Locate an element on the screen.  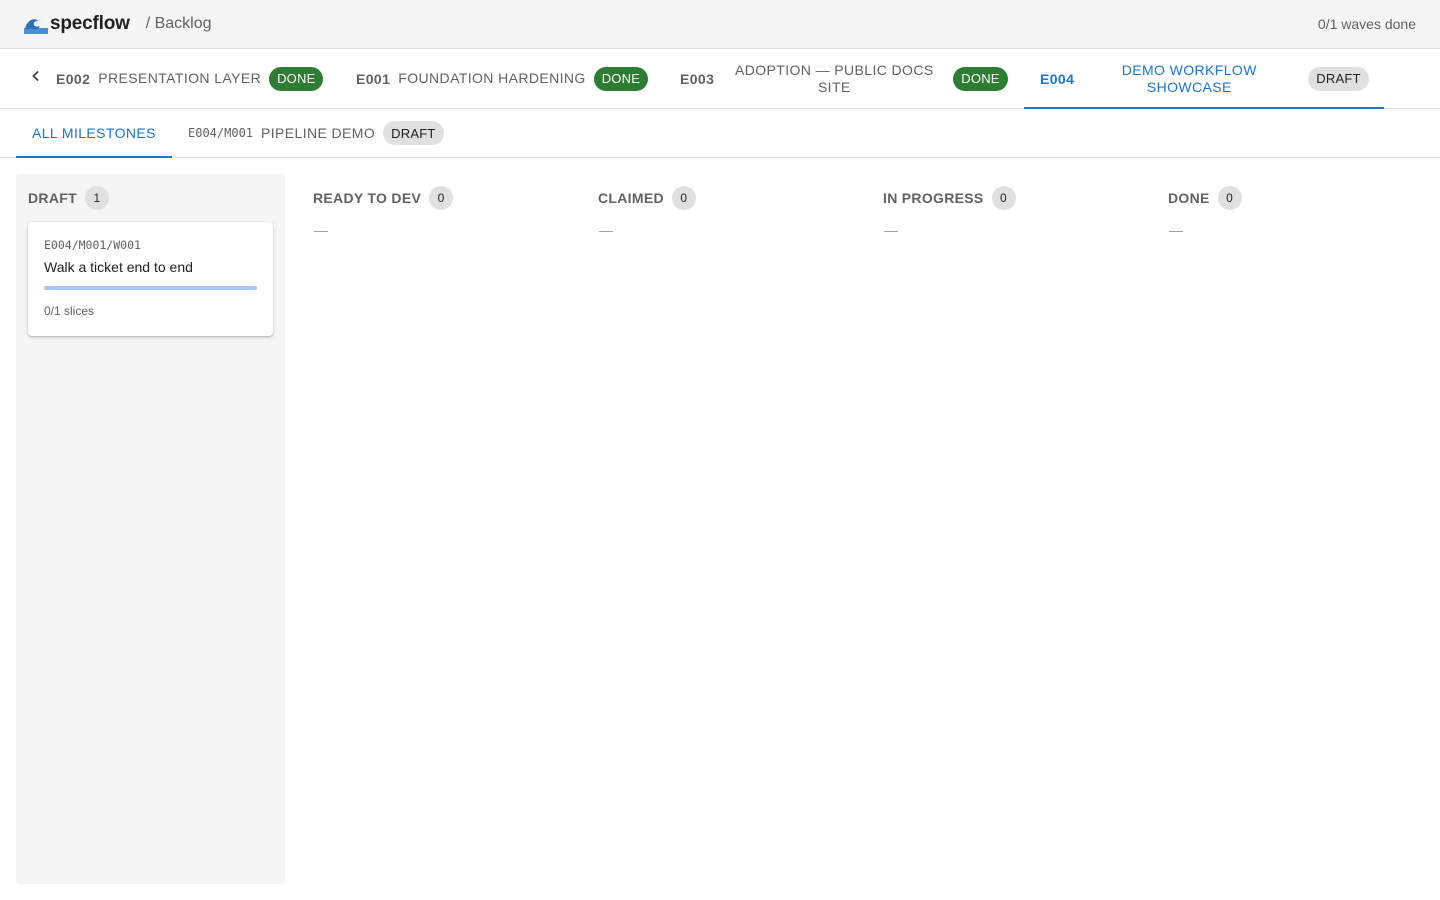
tab-epic-e002: E002 PRESENTATION LAYER DONE is located at coordinates (196, 78).